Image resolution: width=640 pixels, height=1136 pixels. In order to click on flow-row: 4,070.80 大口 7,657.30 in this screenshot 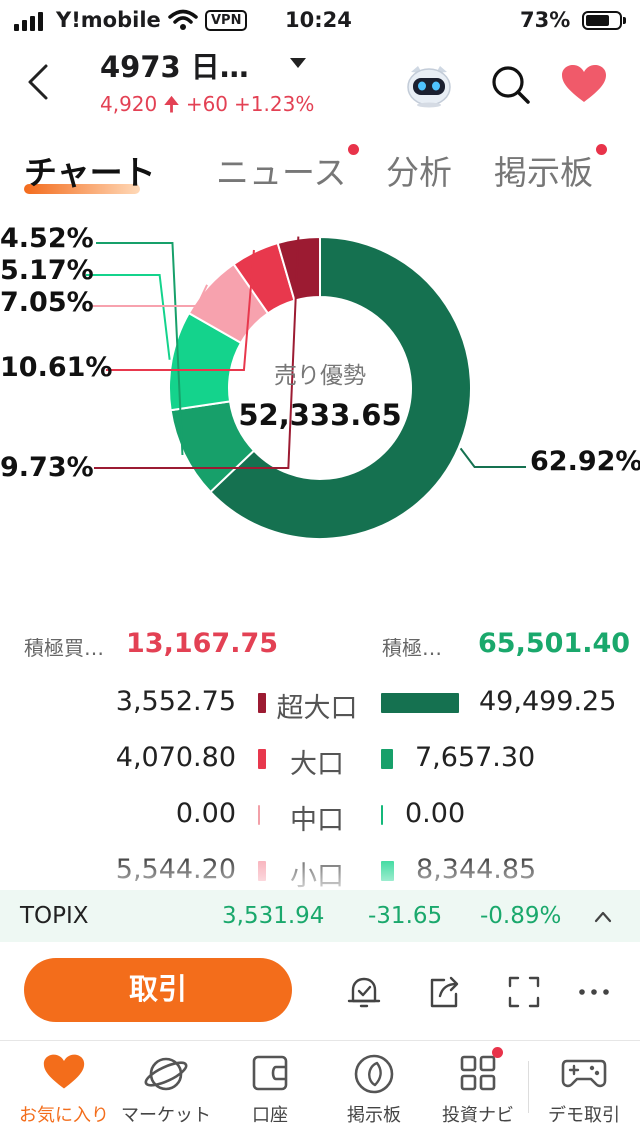, I will do `click(320, 760)`.